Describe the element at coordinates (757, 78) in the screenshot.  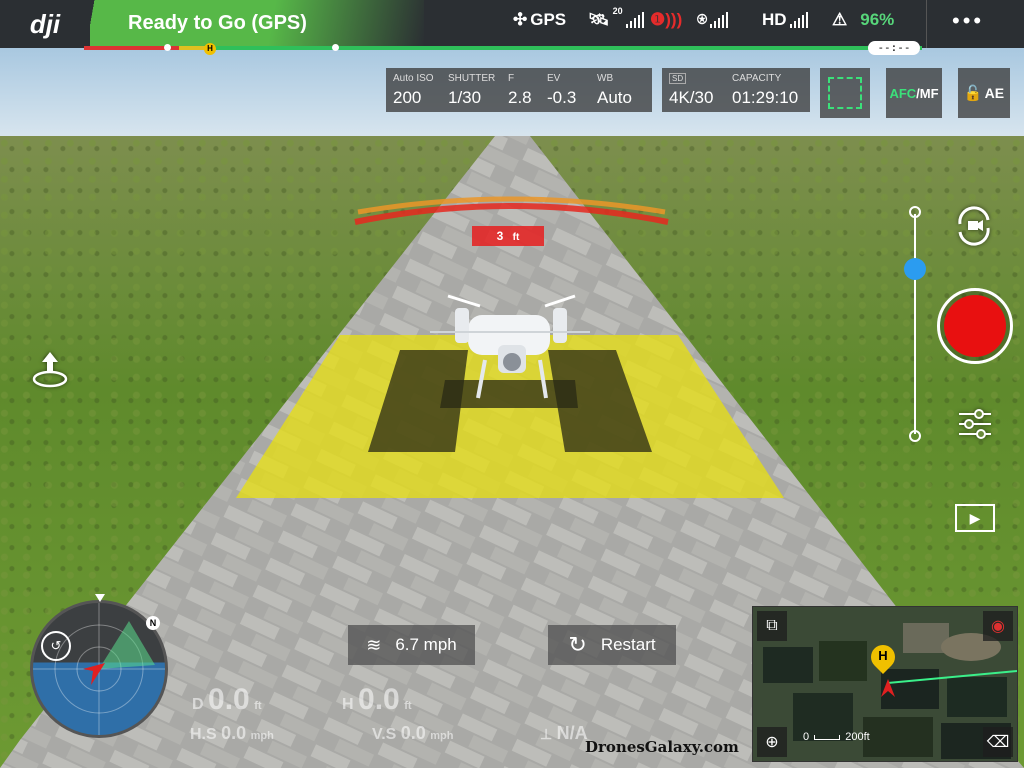
I see `capacity-label: CAPACITY` at that location.